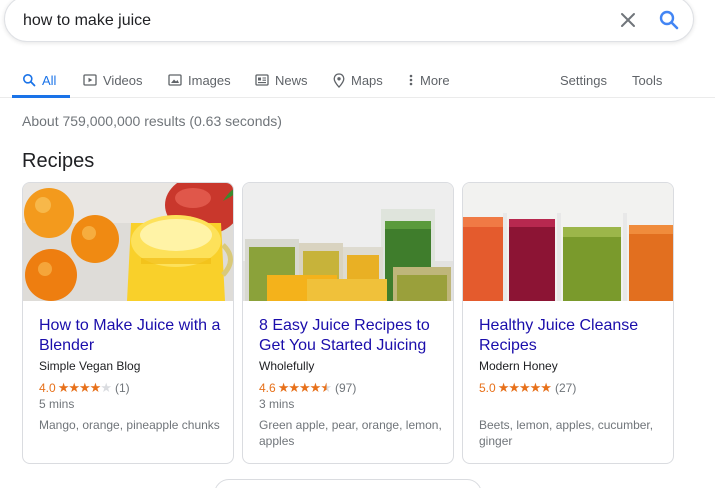  What do you see at coordinates (435, 80) in the screenshot?
I see `tab-label: More` at bounding box center [435, 80].